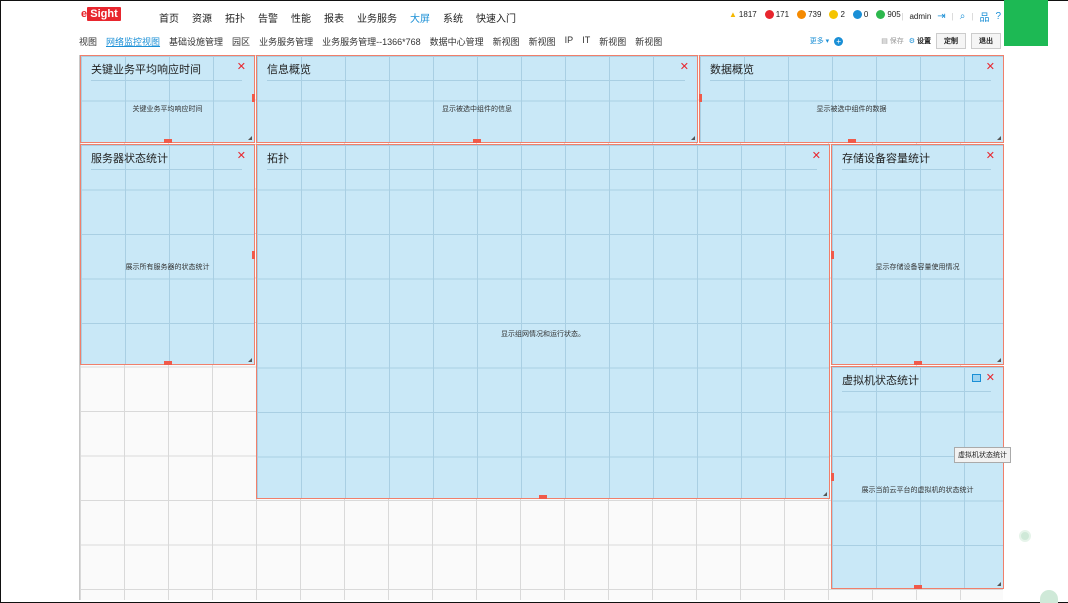 This screenshot has width=1068, height=603. What do you see at coordinates (951, 16) in the screenshot?
I see `user-area: | admin ⇥ | ⌕ | 品 ?` at bounding box center [951, 16].